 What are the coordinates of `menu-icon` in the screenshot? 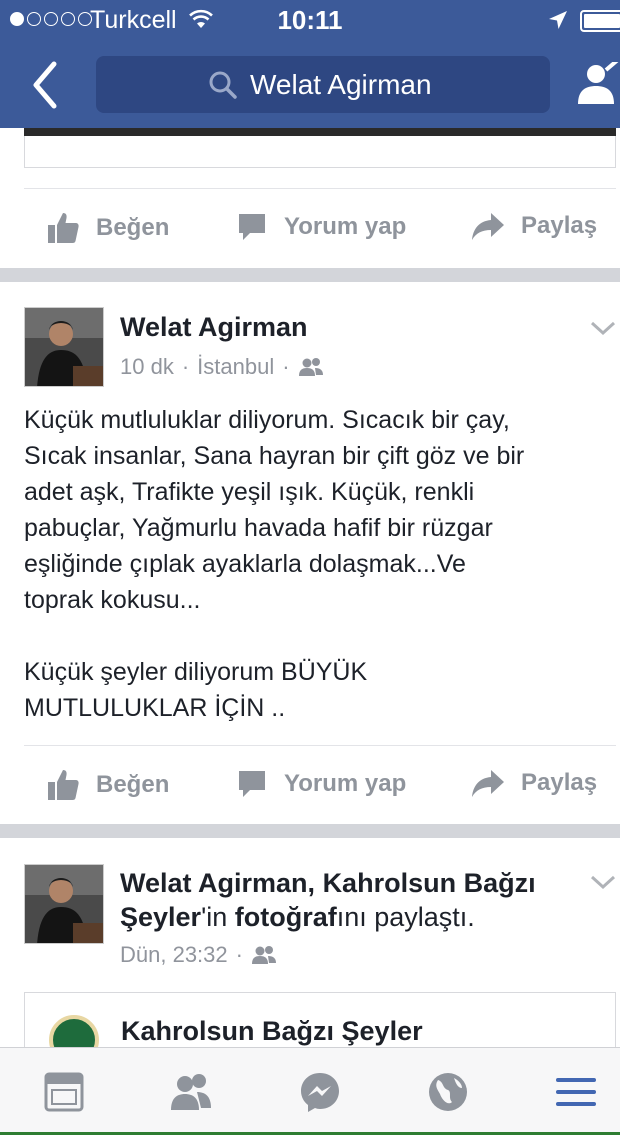 It's located at (576, 1092).